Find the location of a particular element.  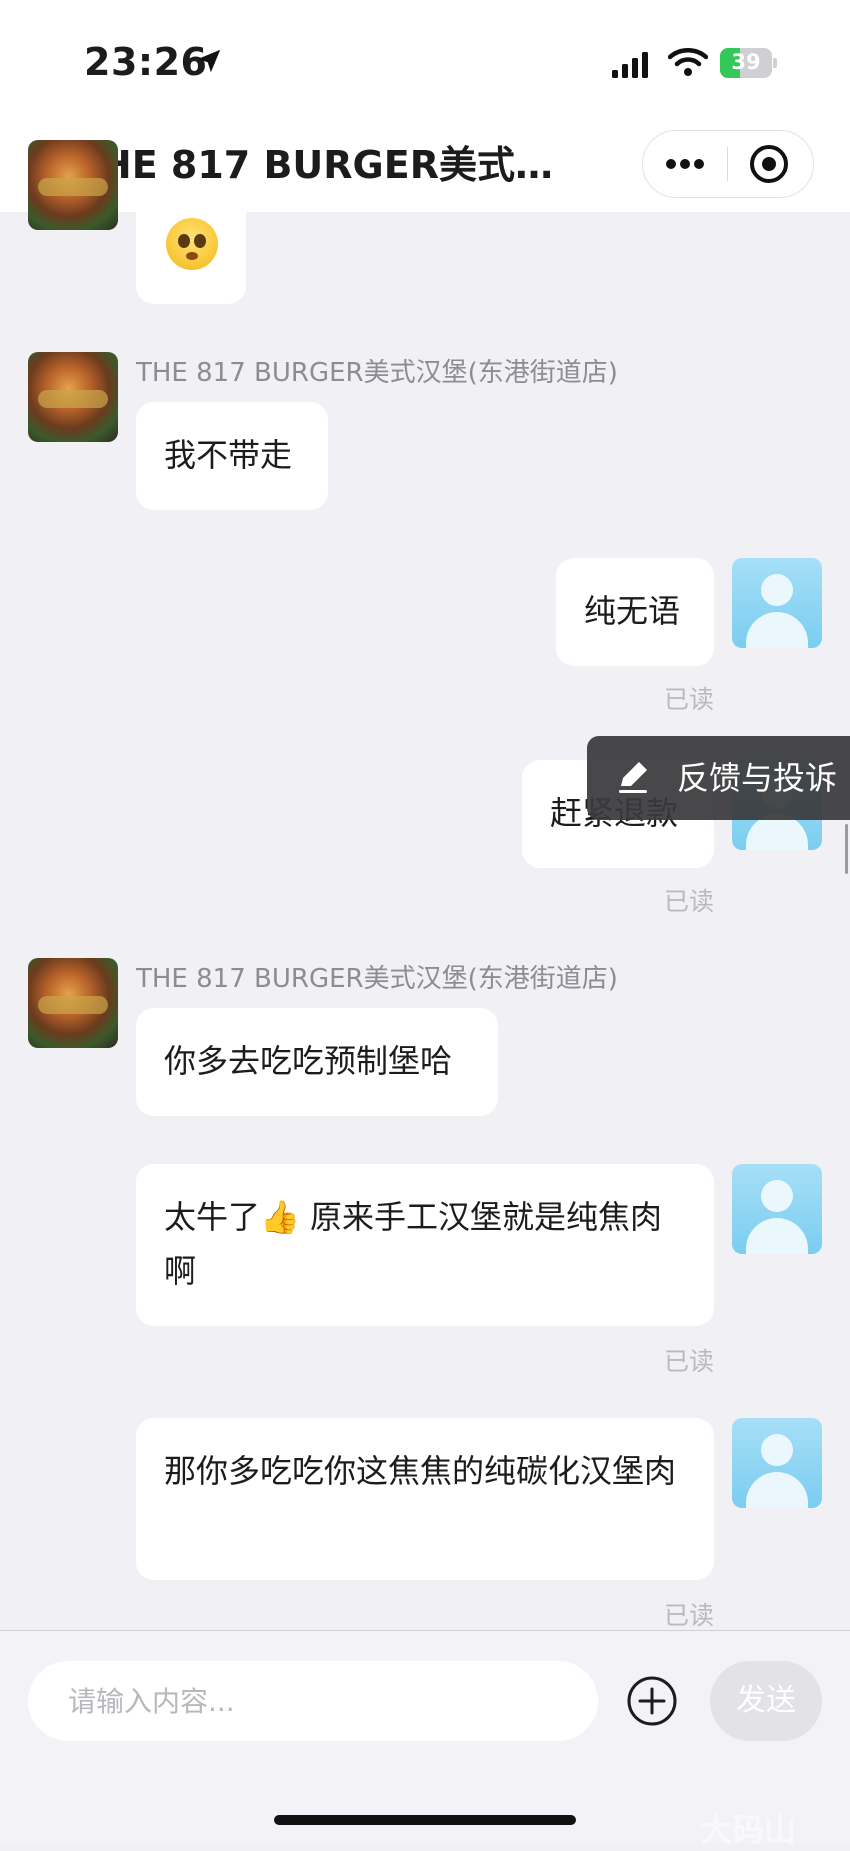

mini-program-capsule is located at coordinates (728, 164).